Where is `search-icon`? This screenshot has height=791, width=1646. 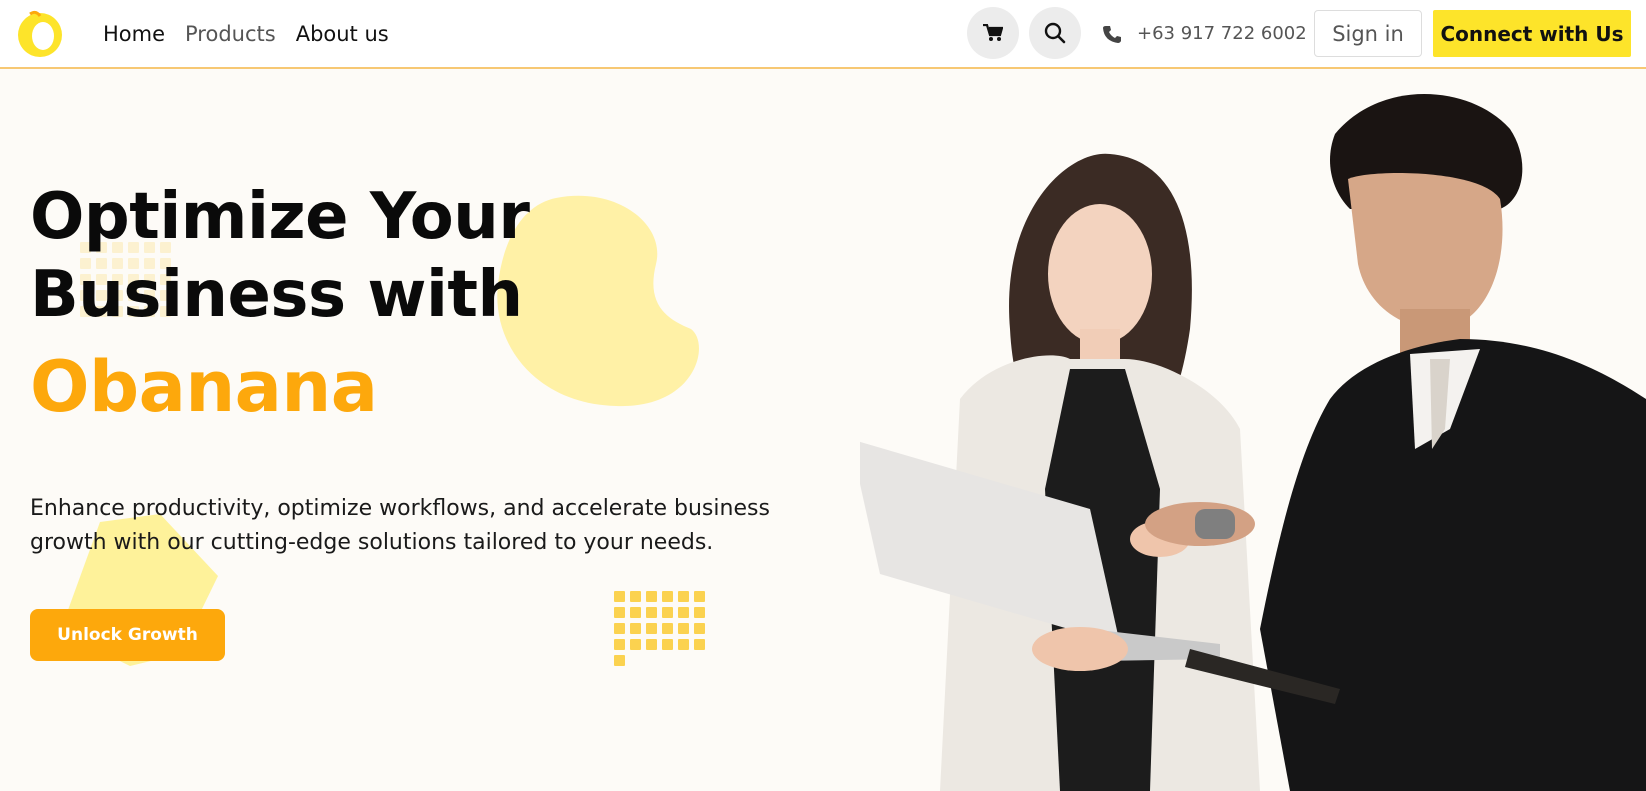
search-icon is located at coordinates (1055, 33).